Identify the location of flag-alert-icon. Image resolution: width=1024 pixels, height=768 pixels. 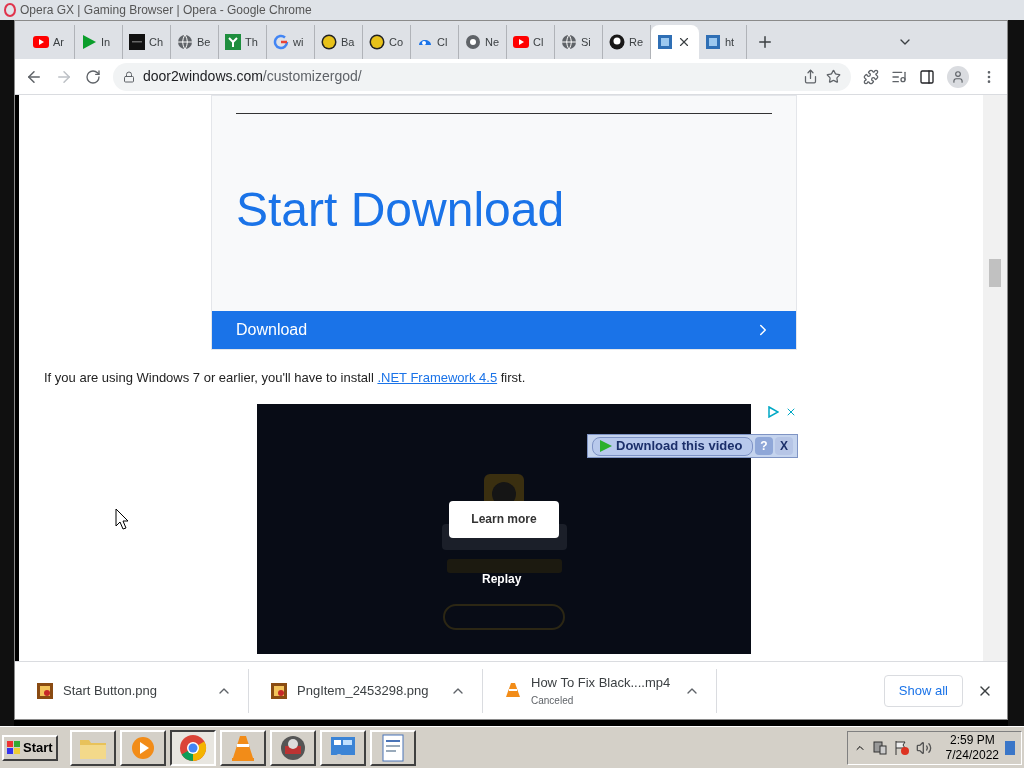
(901, 747).